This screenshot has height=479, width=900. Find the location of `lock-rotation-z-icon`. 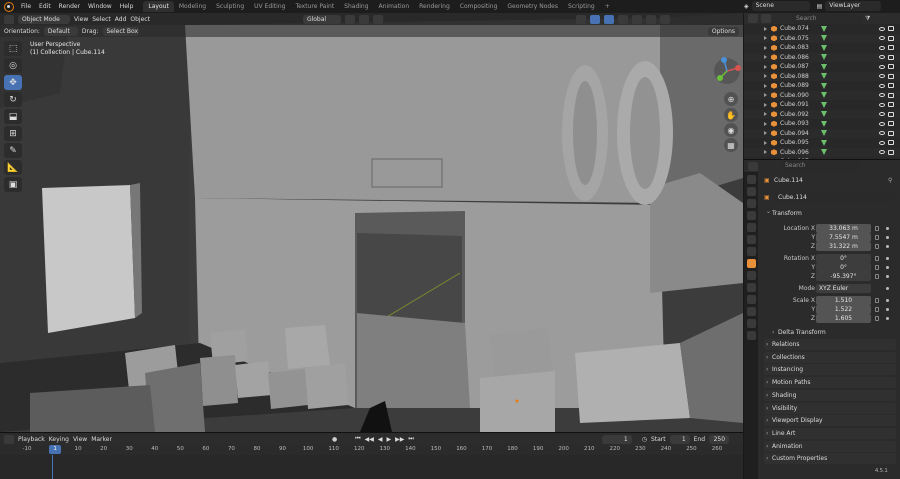

lock-rotation-z-icon is located at coordinates (877, 276).